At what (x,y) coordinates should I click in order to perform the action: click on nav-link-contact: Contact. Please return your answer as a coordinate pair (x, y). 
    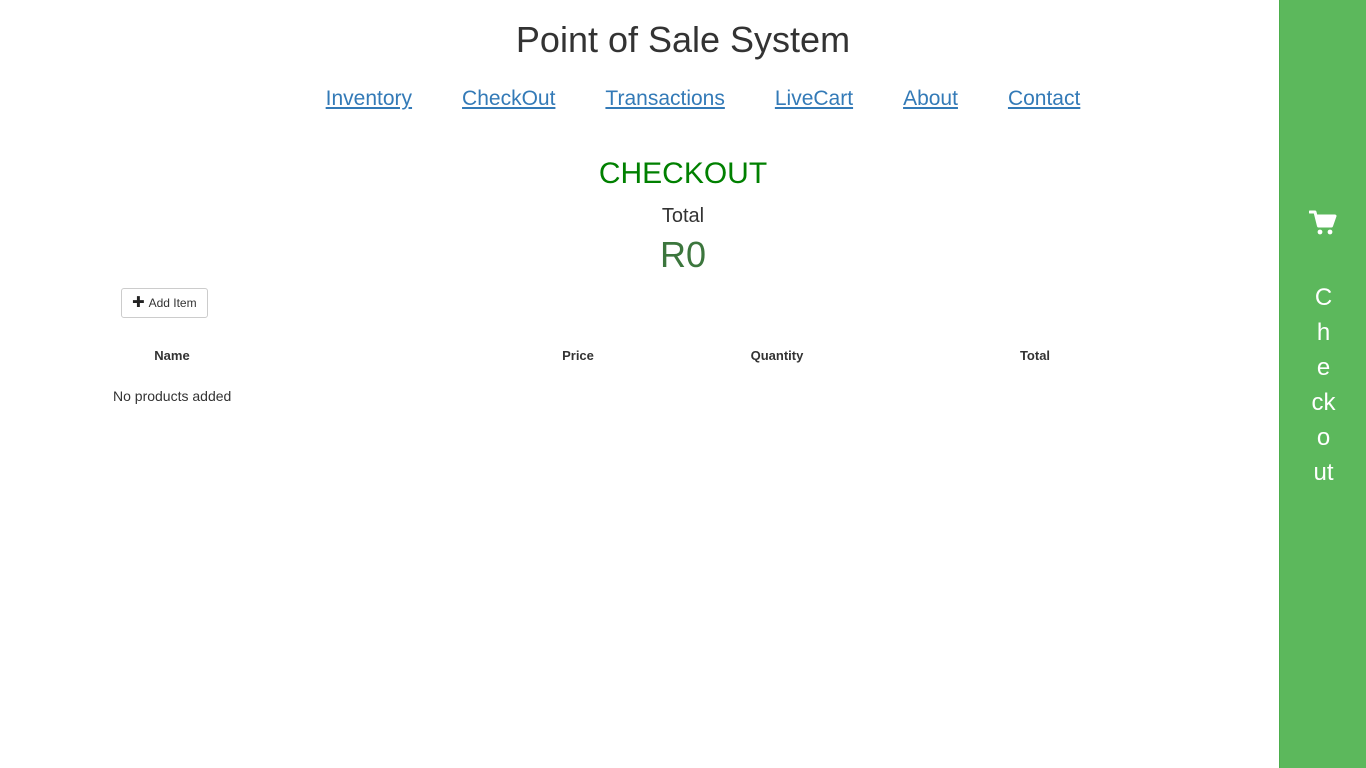
    Looking at the image, I should click on (1044, 99).